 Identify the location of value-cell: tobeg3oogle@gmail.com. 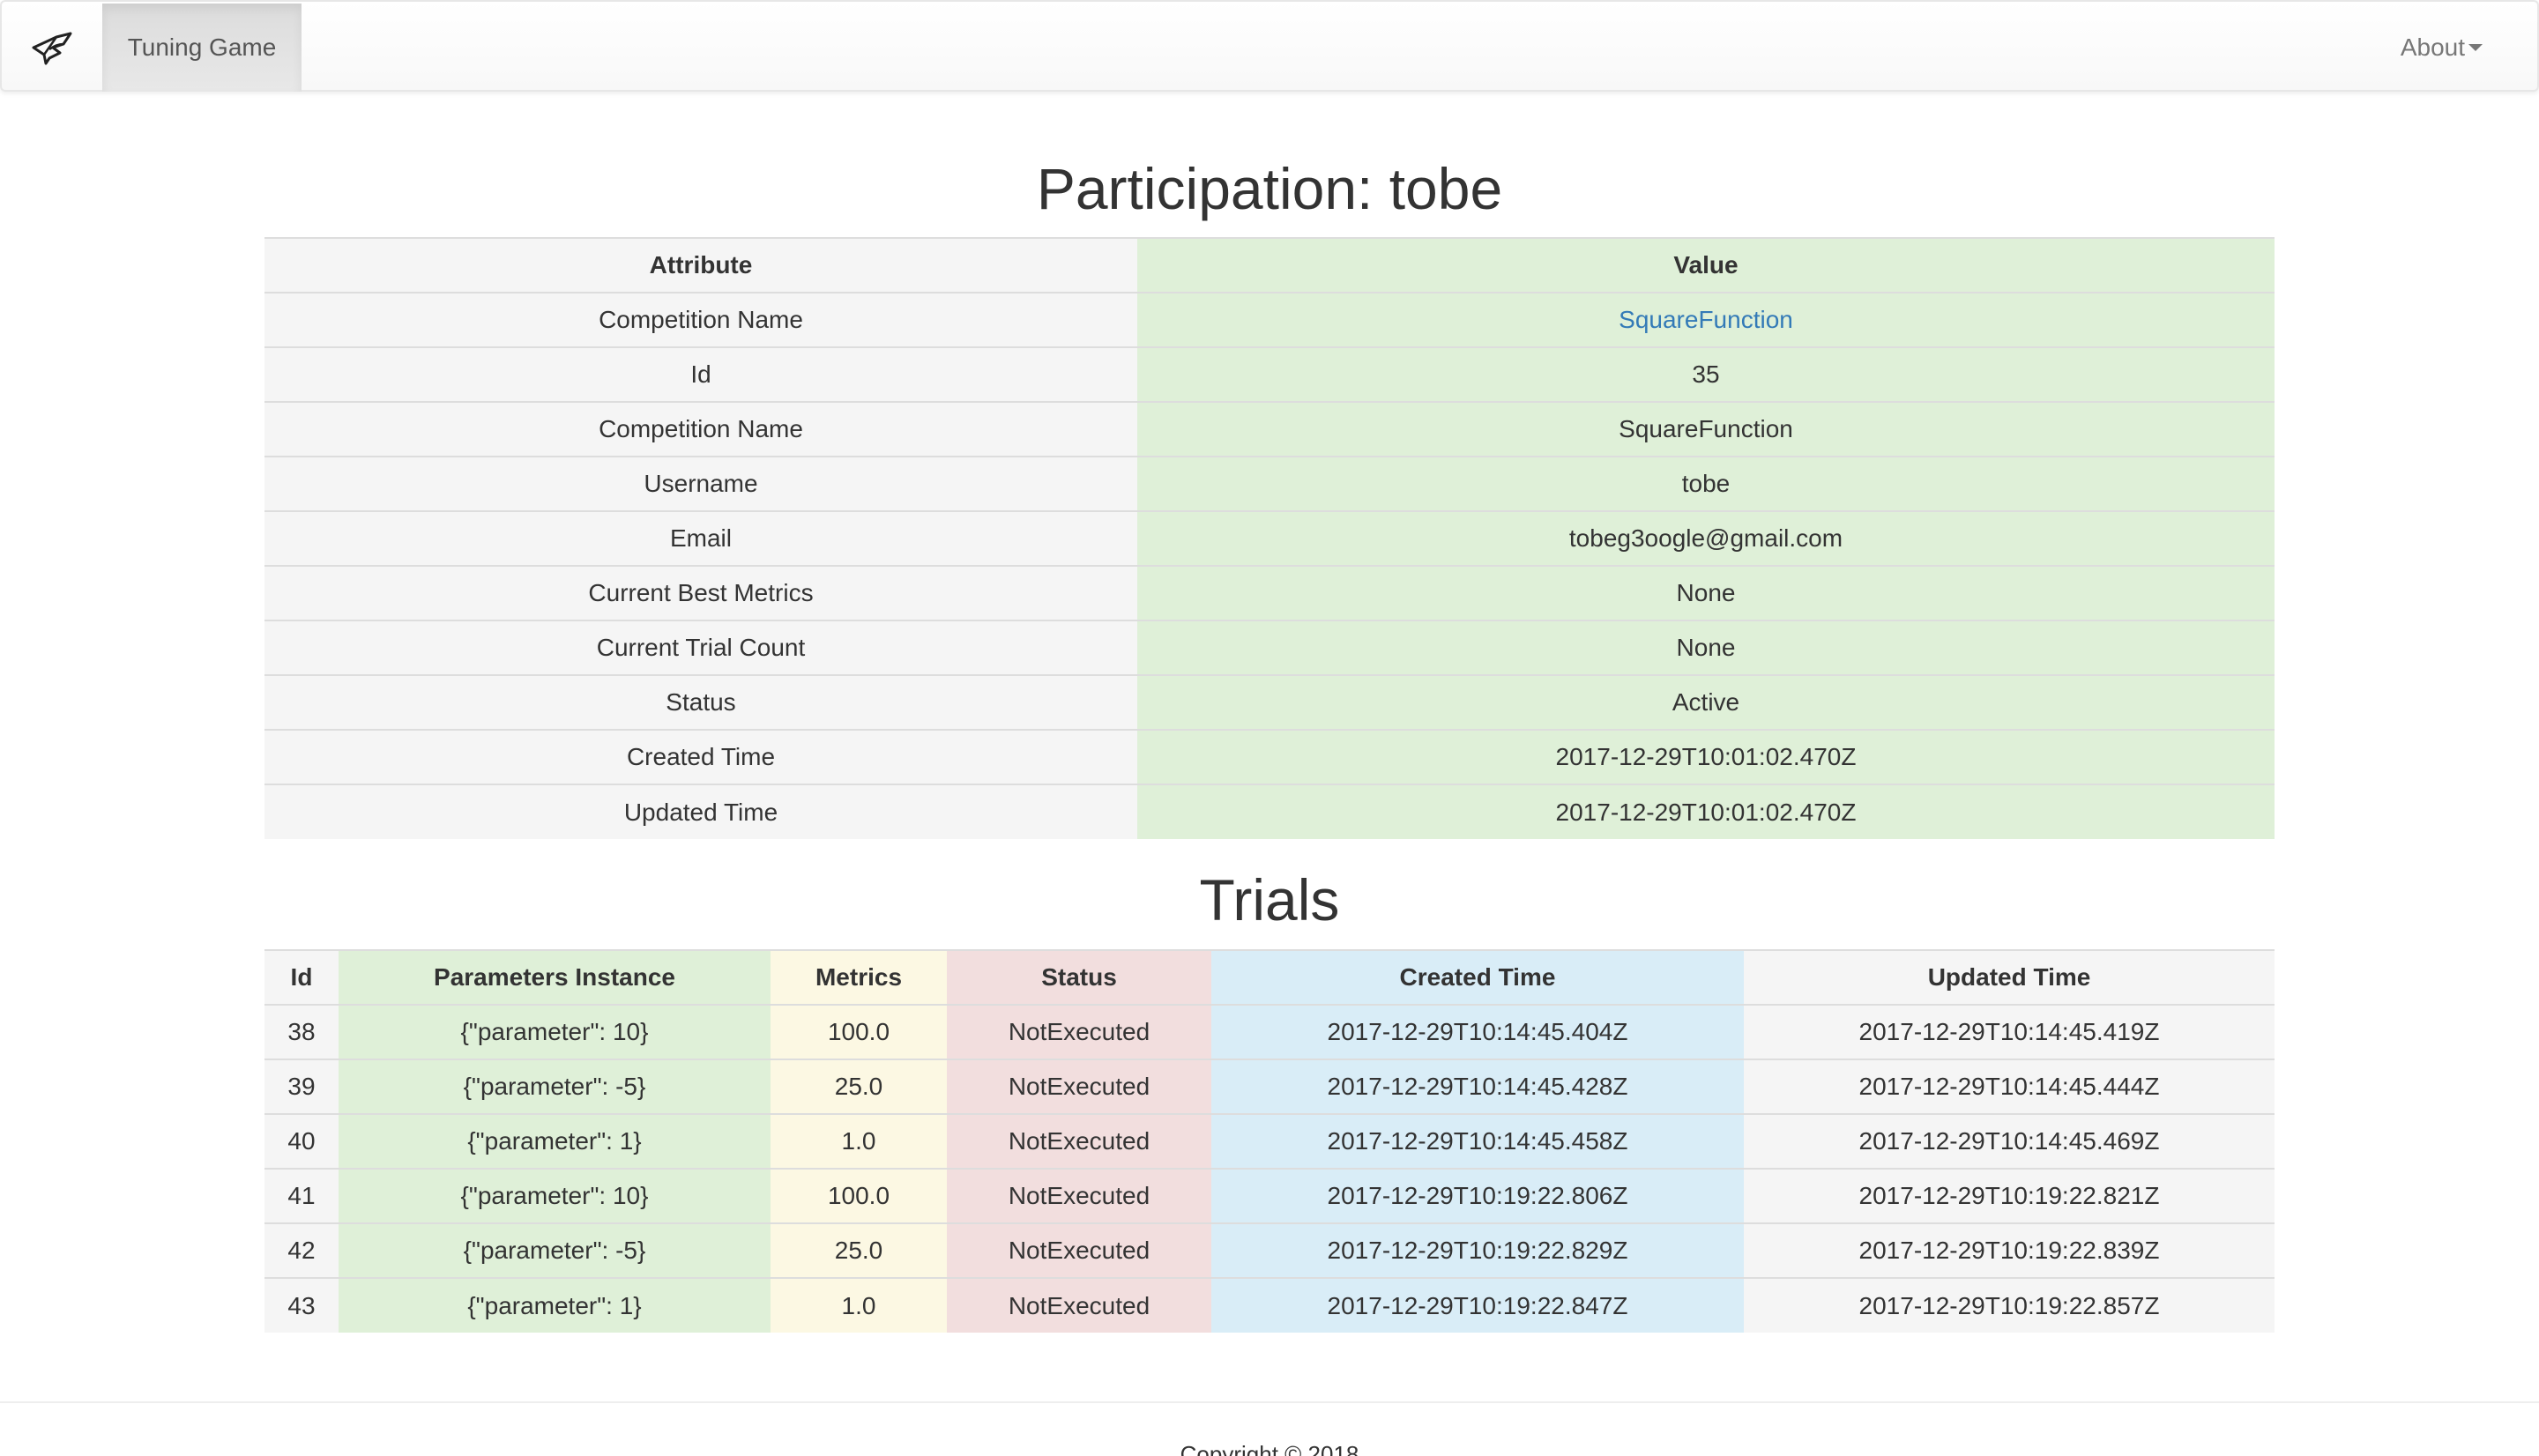
(1706, 538).